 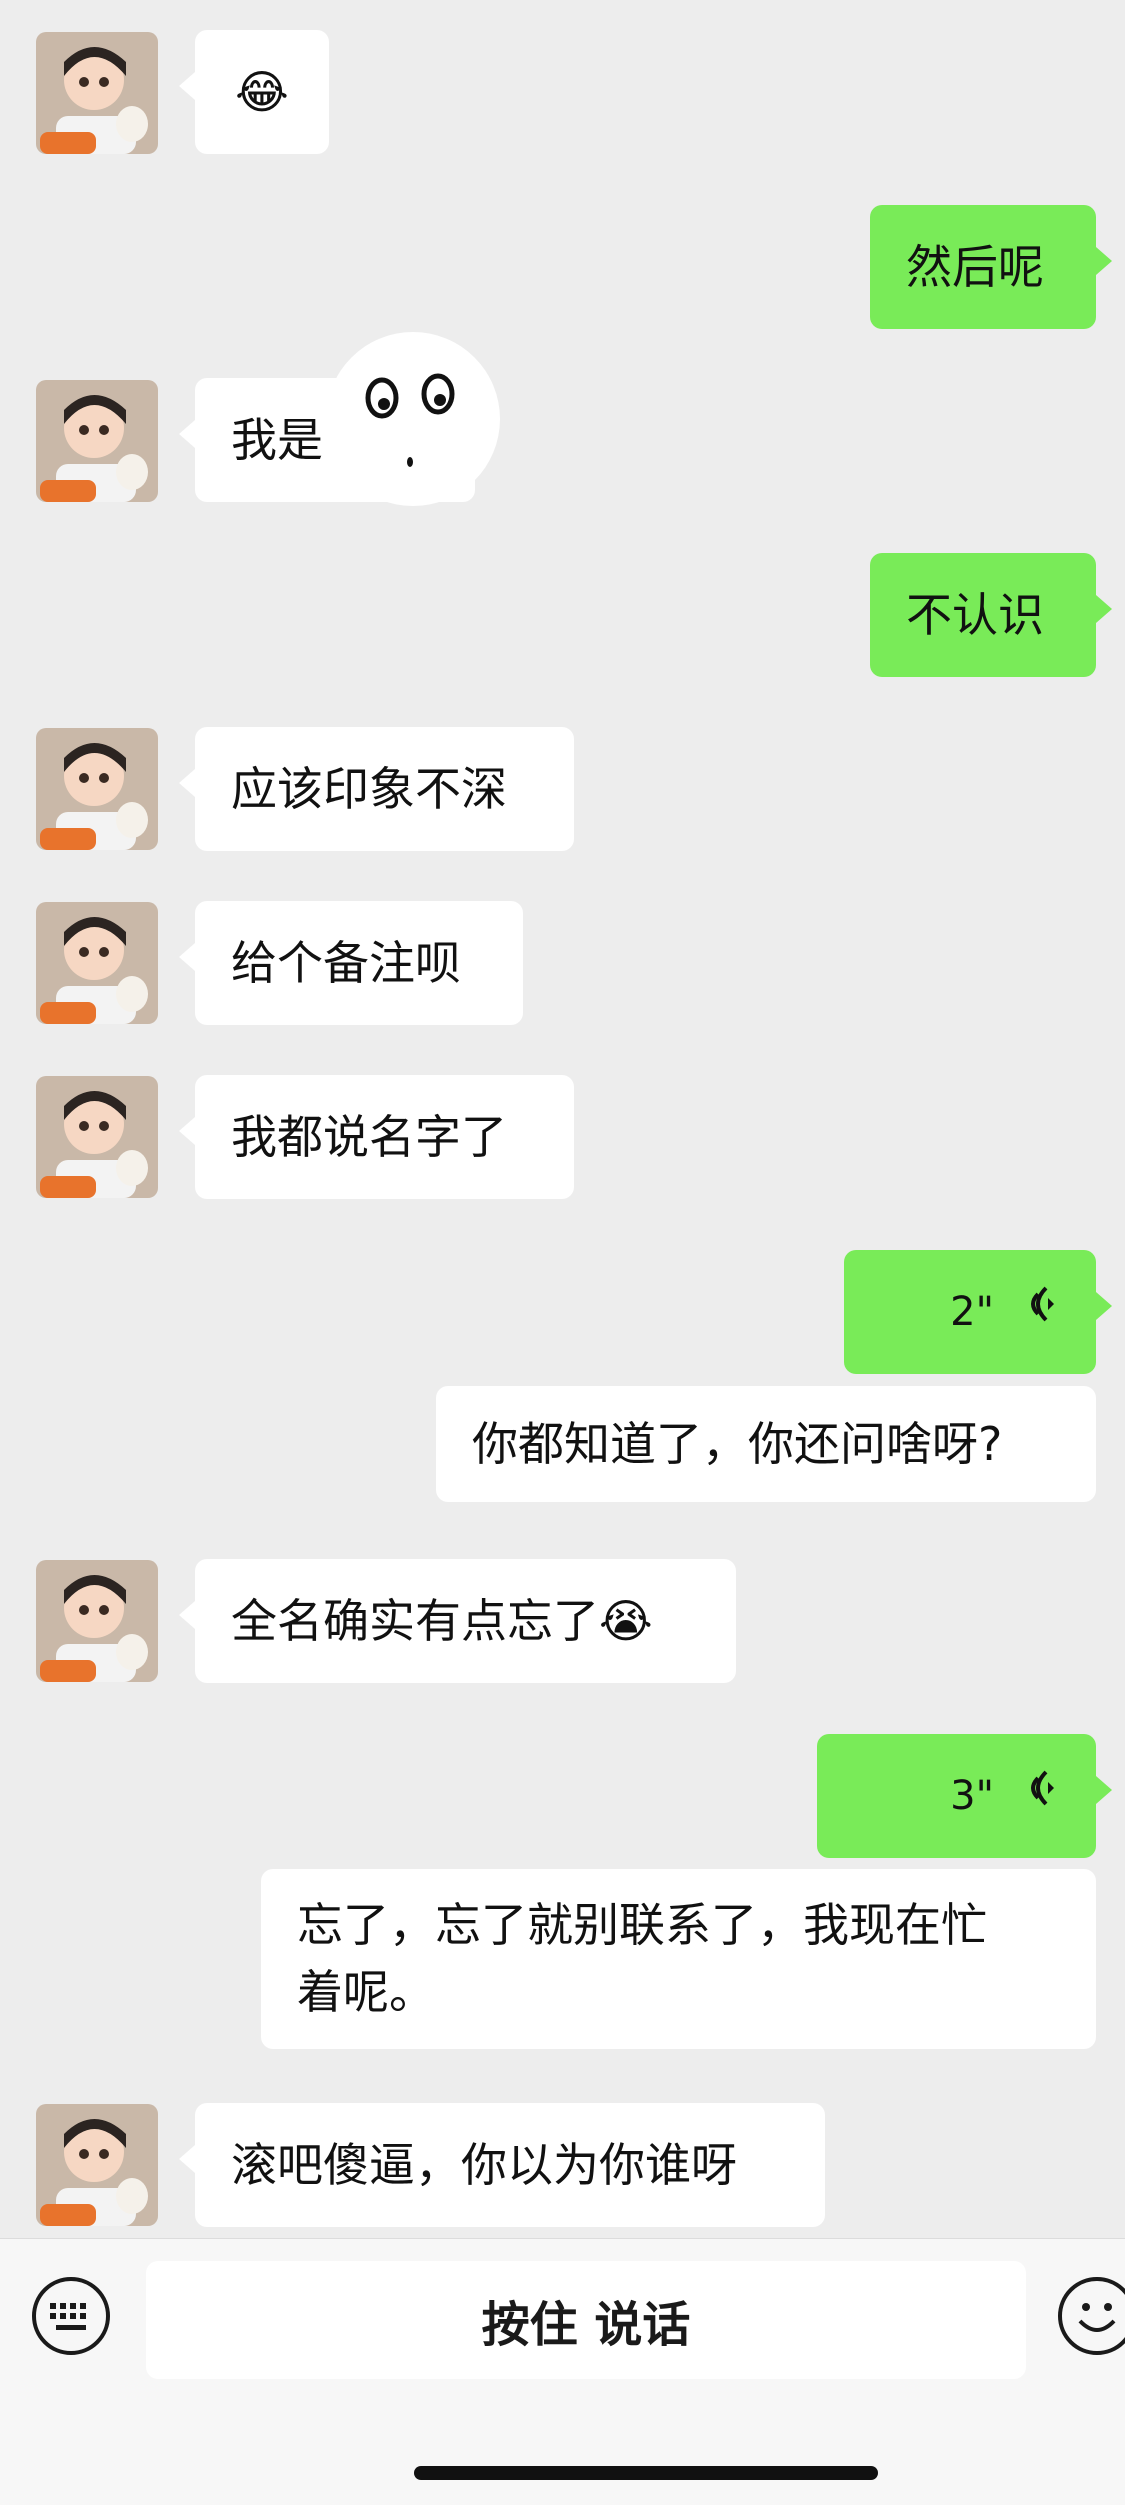 What do you see at coordinates (975, 614) in the screenshot?
I see `message-text: 不认识` at bounding box center [975, 614].